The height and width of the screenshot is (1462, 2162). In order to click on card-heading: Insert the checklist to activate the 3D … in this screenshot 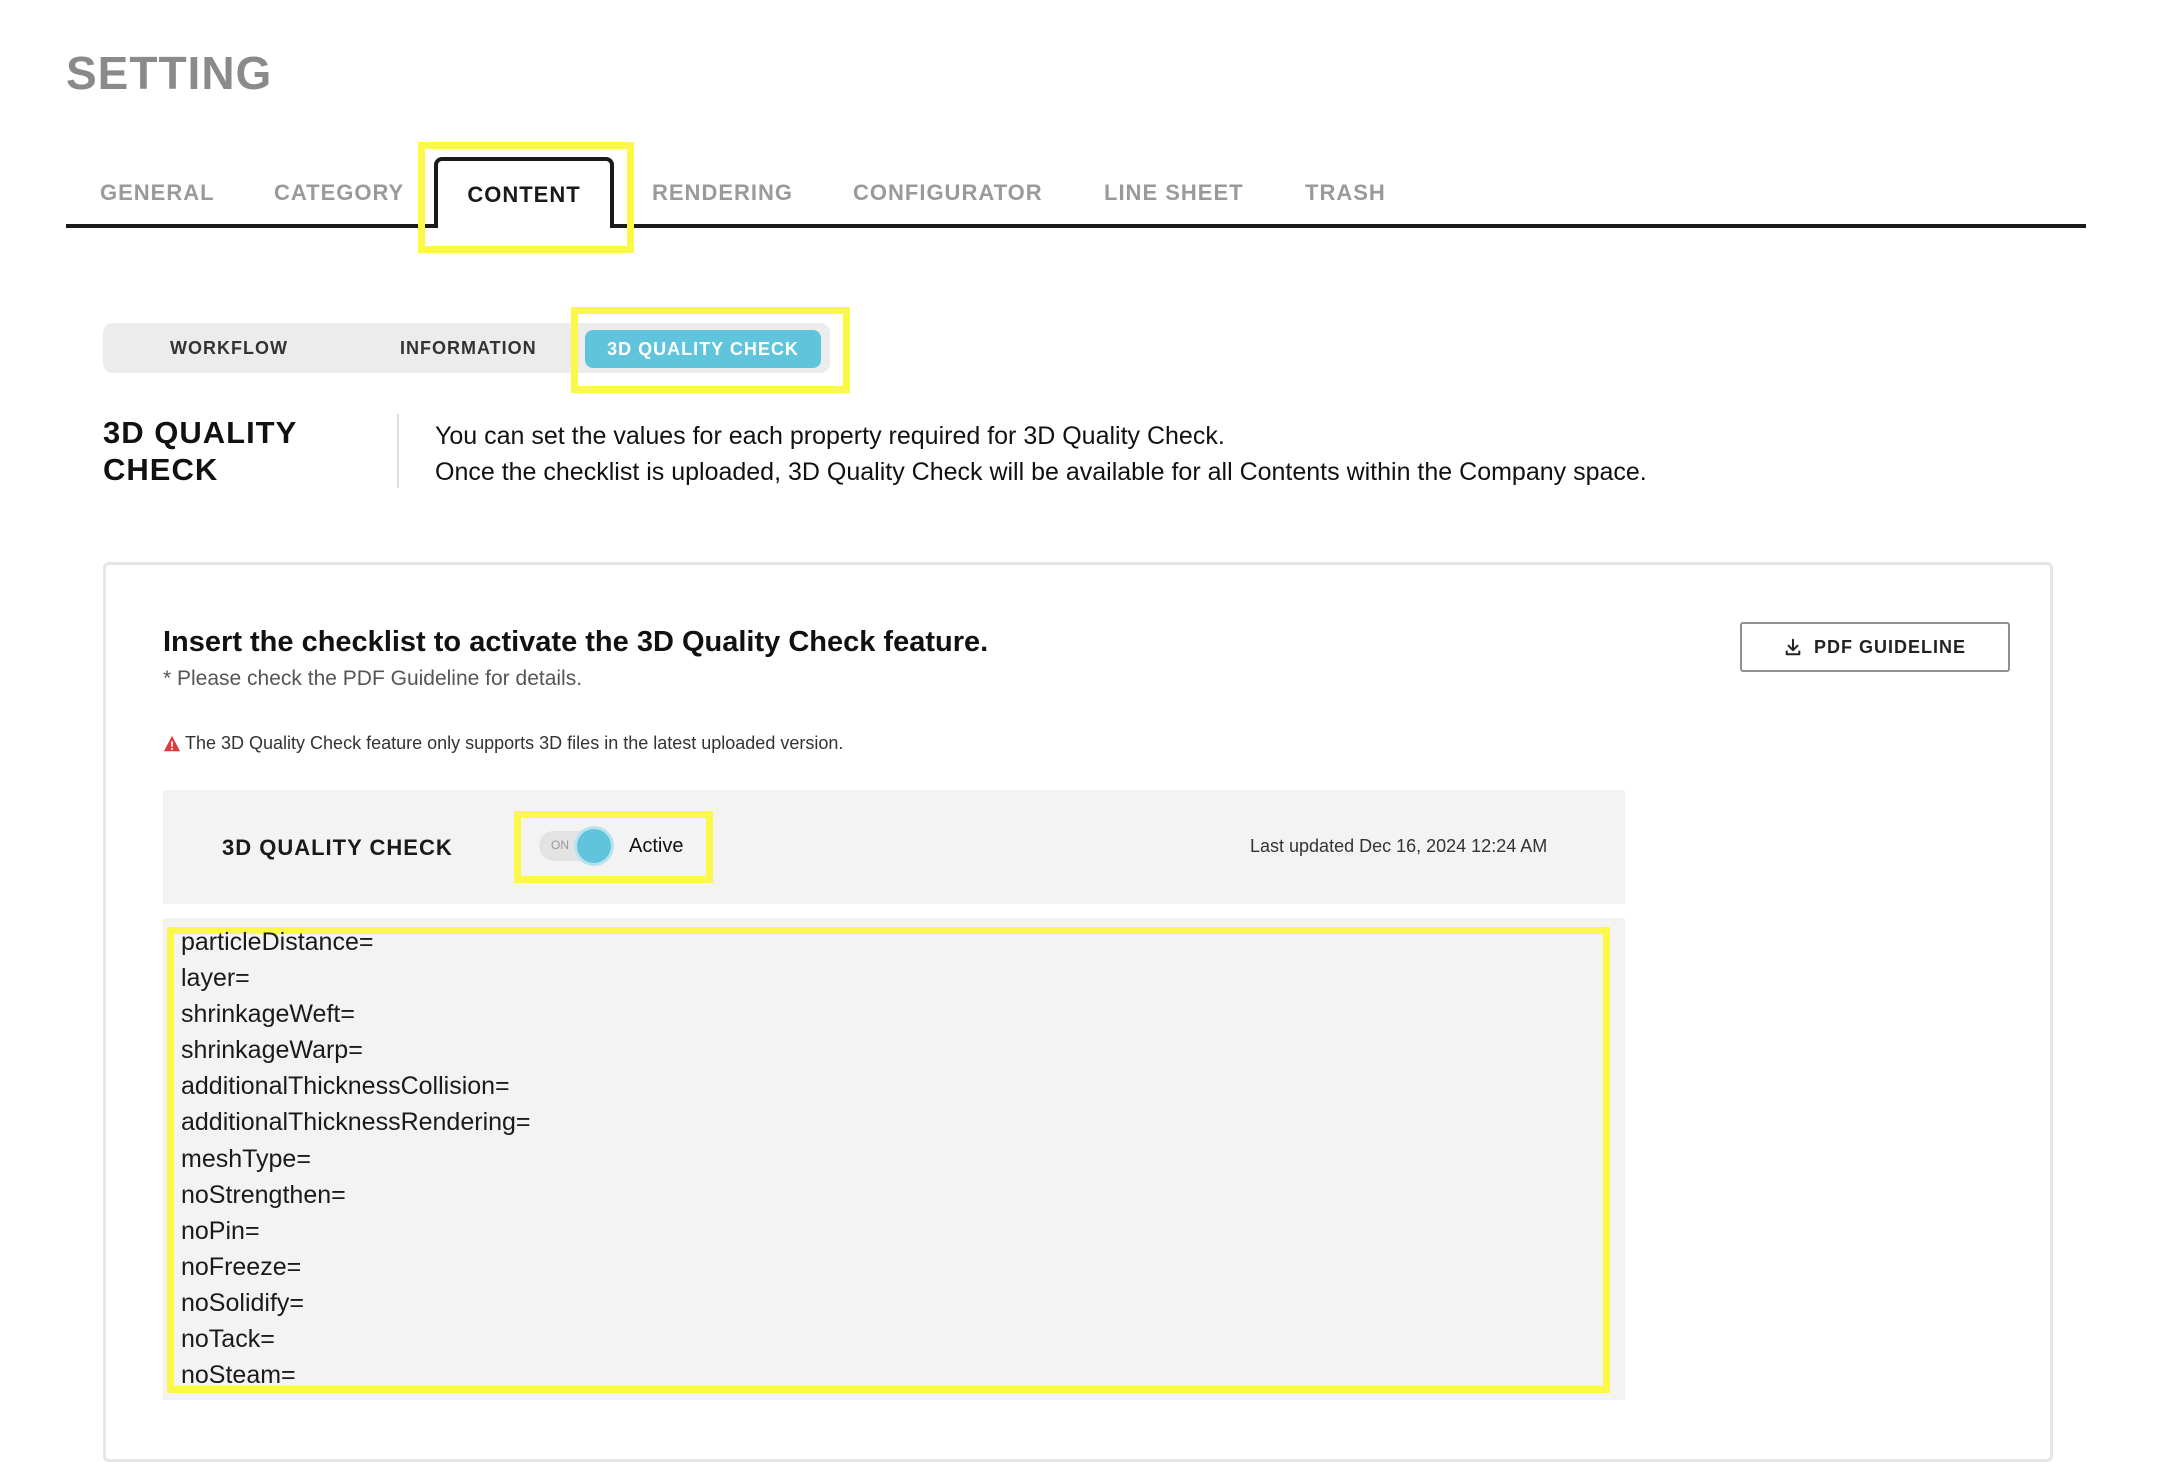, I will do `click(576, 642)`.